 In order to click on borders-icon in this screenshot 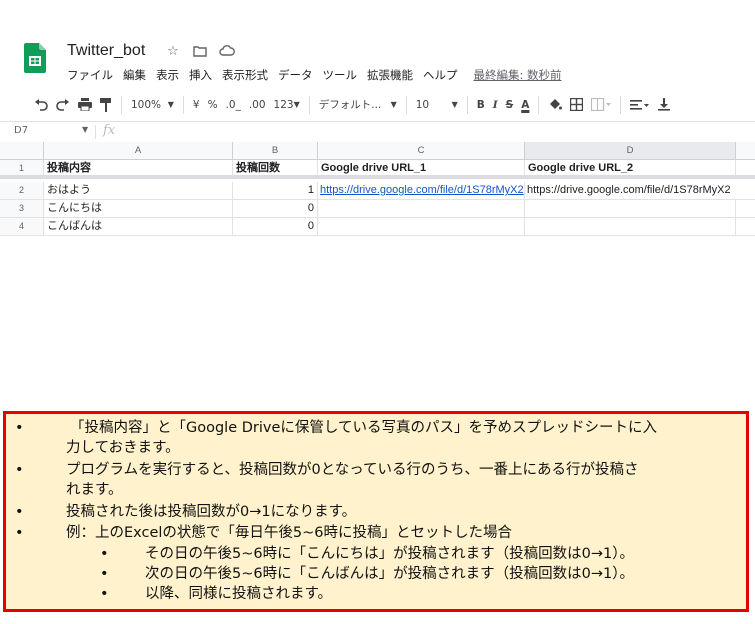, I will do `click(576, 105)`.